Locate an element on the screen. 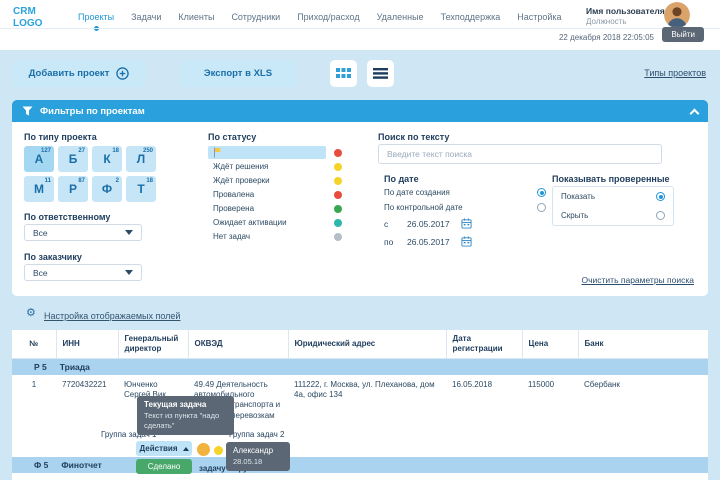  type-tile-t: 18 Т is located at coordinates (141, 189).